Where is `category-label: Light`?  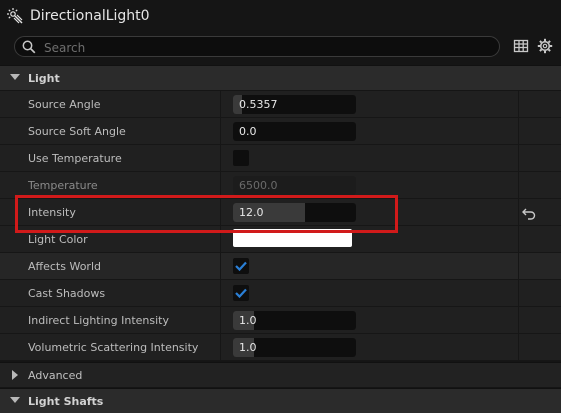
category-label: Light is located at coordinates (44, 78).